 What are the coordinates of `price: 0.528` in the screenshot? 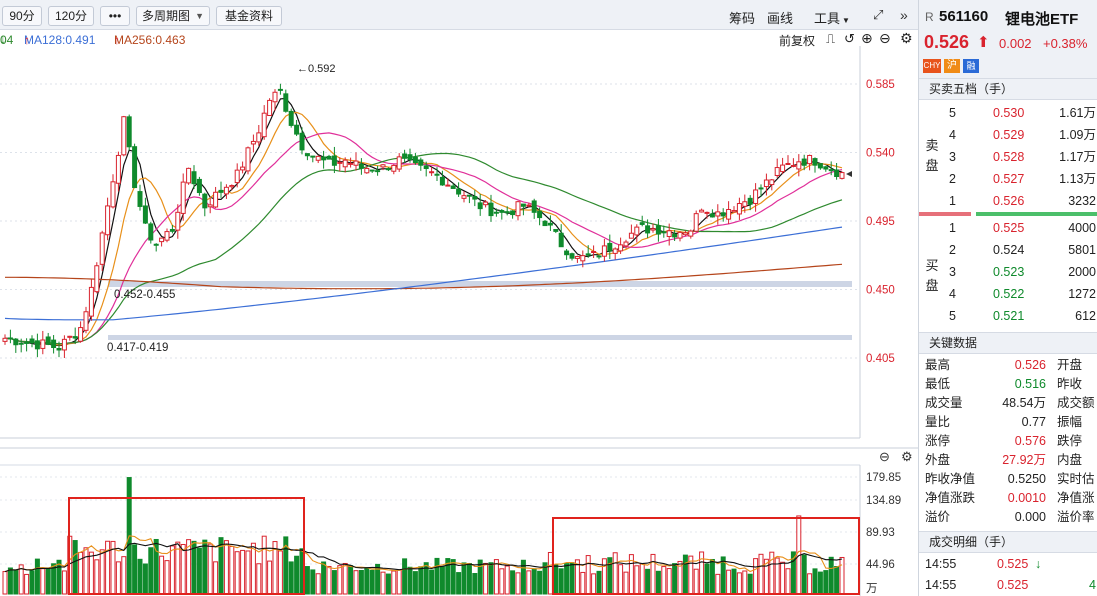 It's located at (1009, 157).